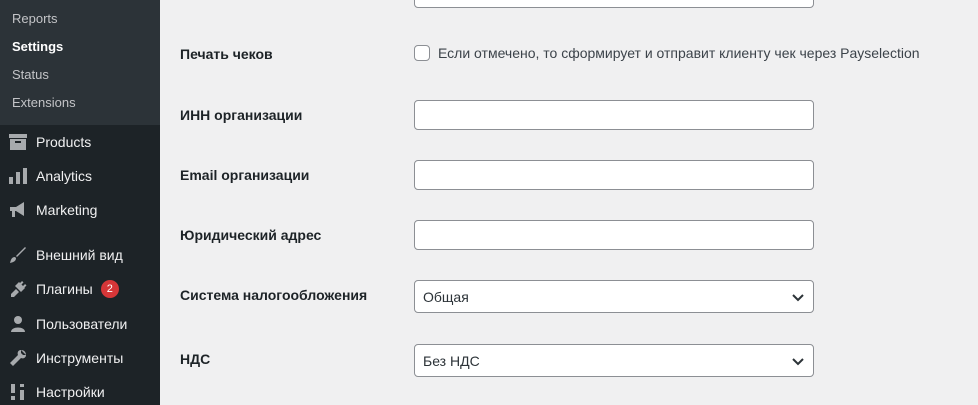 This screenshot has width=978, height=405. I want to click on tax-system-label: Система налогообложения, so click(274, 295).